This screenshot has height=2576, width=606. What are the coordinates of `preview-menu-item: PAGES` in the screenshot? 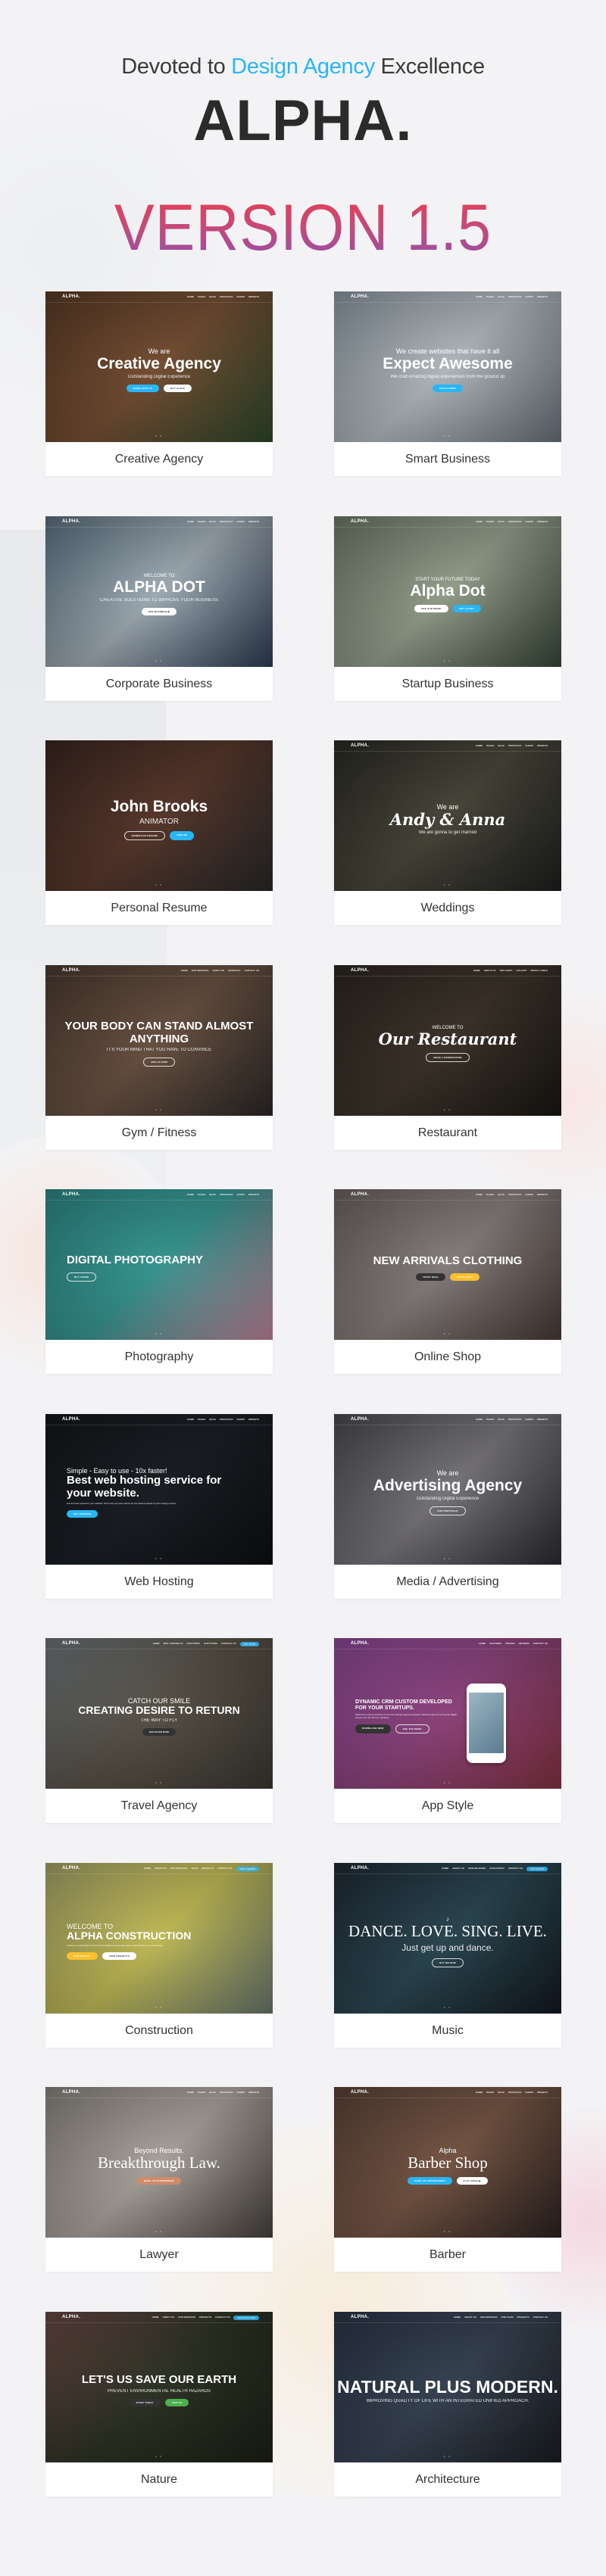 It's located at (490, 521).